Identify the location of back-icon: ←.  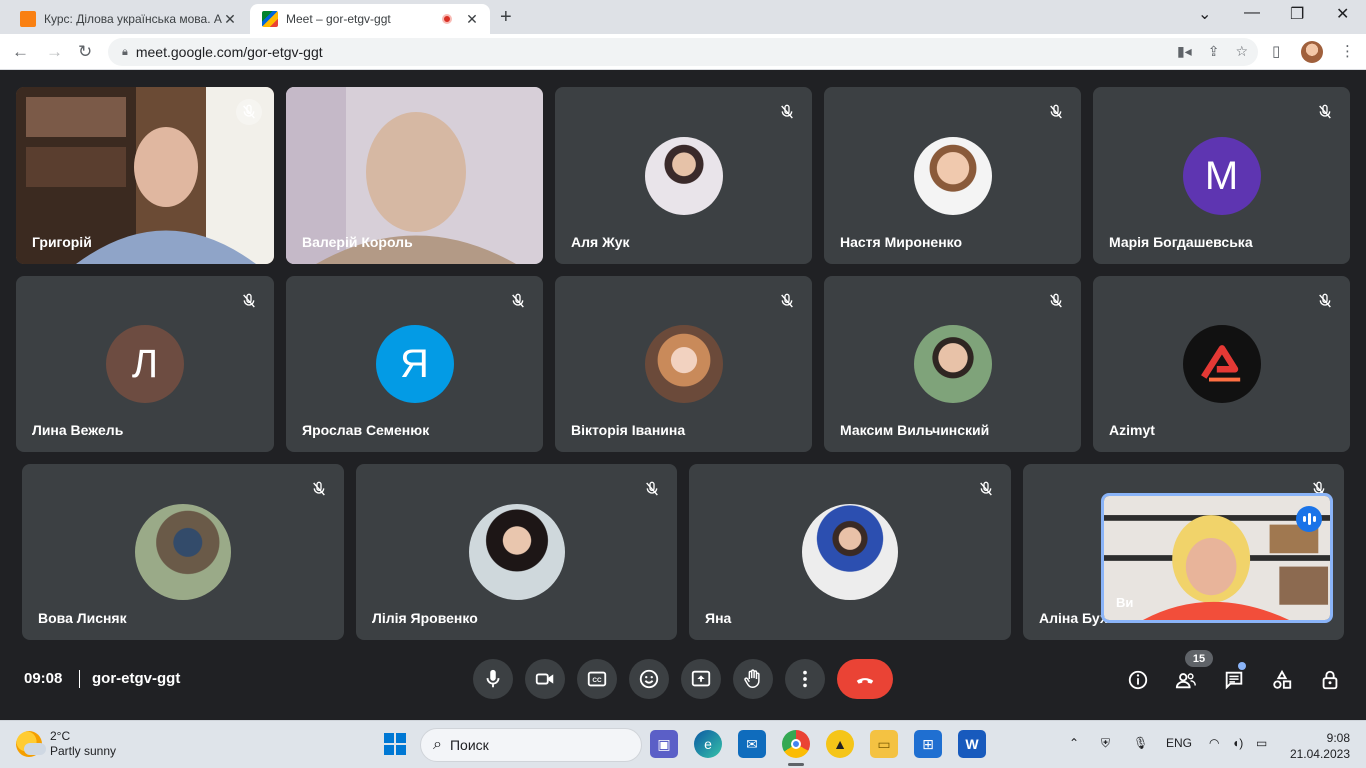
(20, 52).